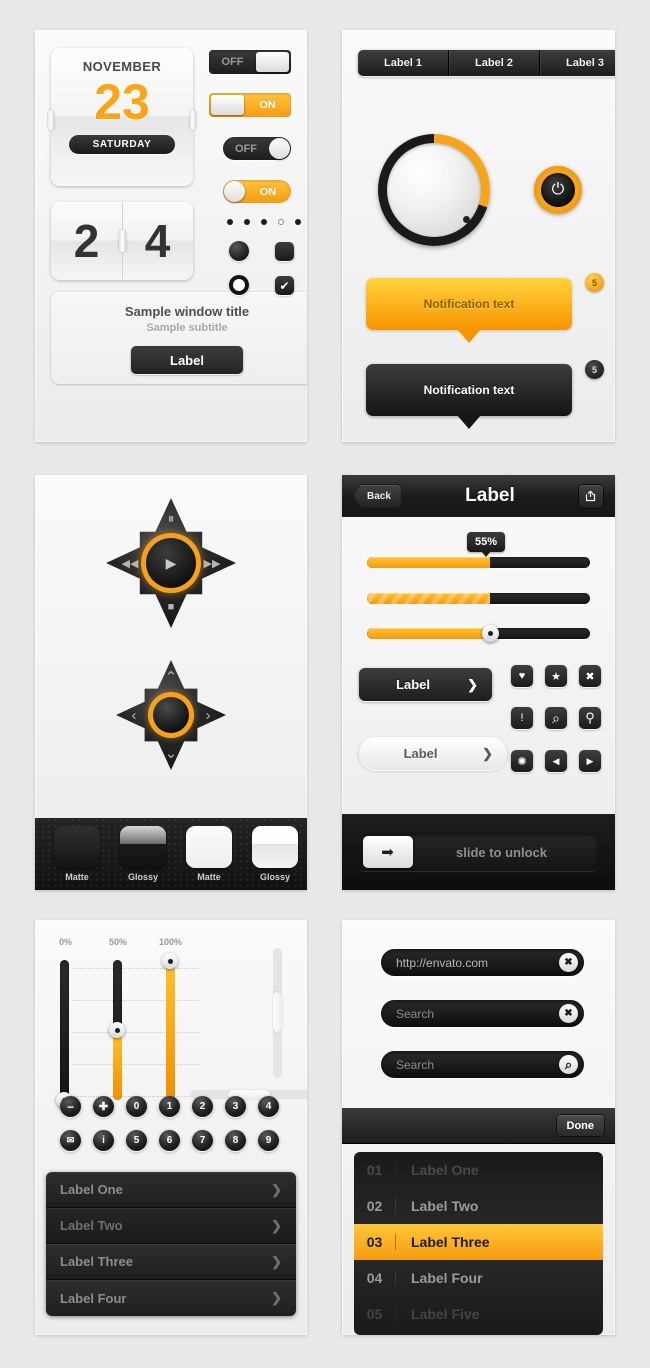 The width and height of the screenshot is (650, 1368). What do you see at coordinates (209, 847) in the screenshot?
I see `swatch-matte-light` at bounding box center [209, 847].